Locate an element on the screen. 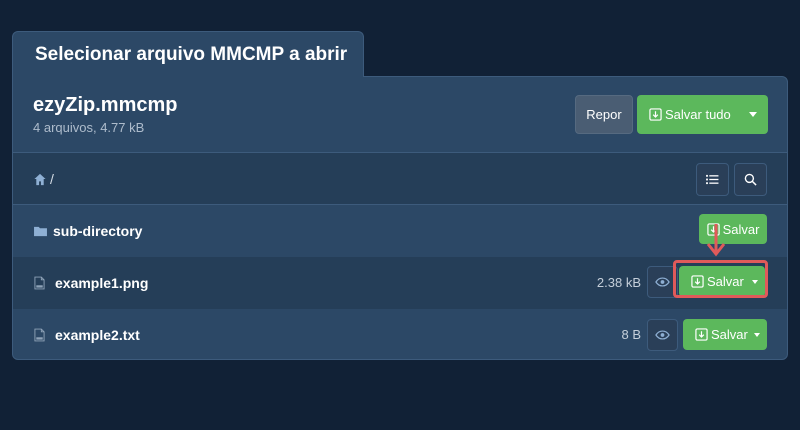 Image resolution: width=800 pixels, height=430 pixels. save-button: Salvar is located at coordinates (725, 334).